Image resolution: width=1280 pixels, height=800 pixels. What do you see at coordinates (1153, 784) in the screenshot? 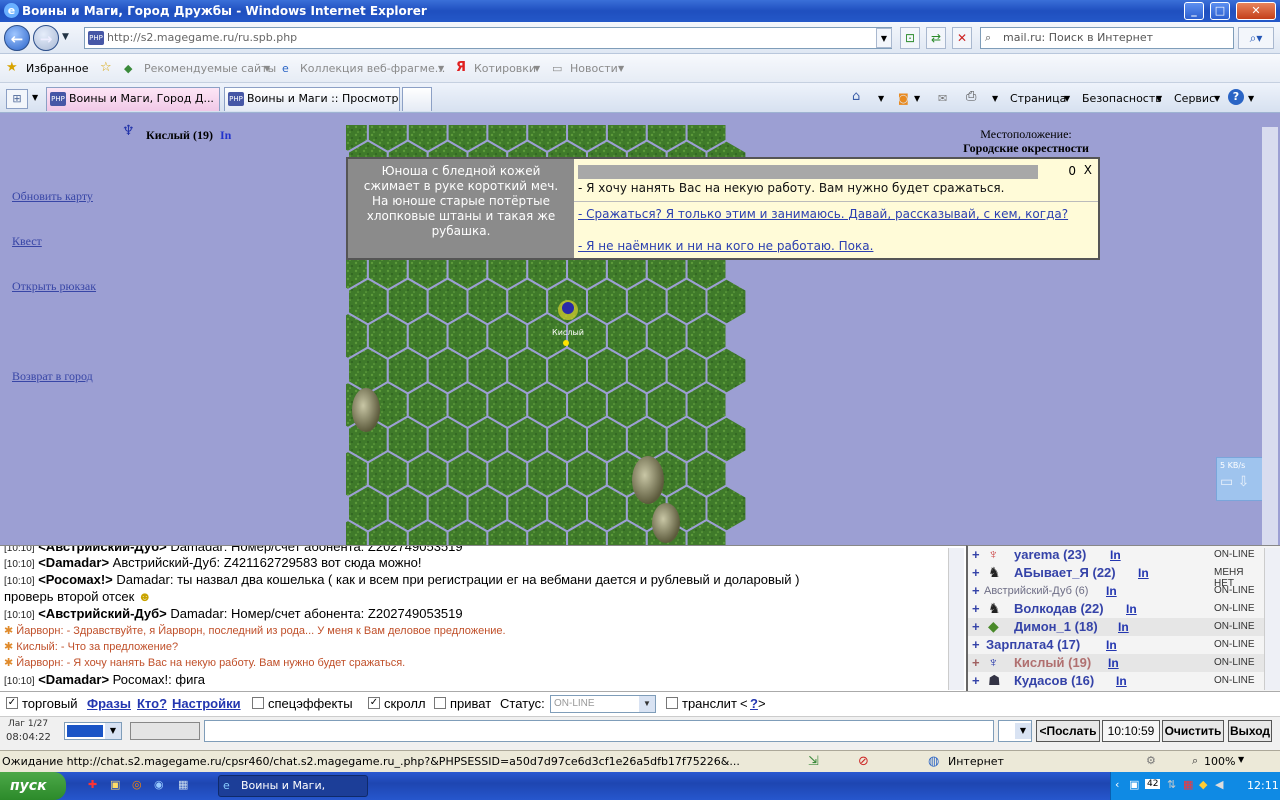
I see `tray-badge: 42` at bounding box center [1153, 784].